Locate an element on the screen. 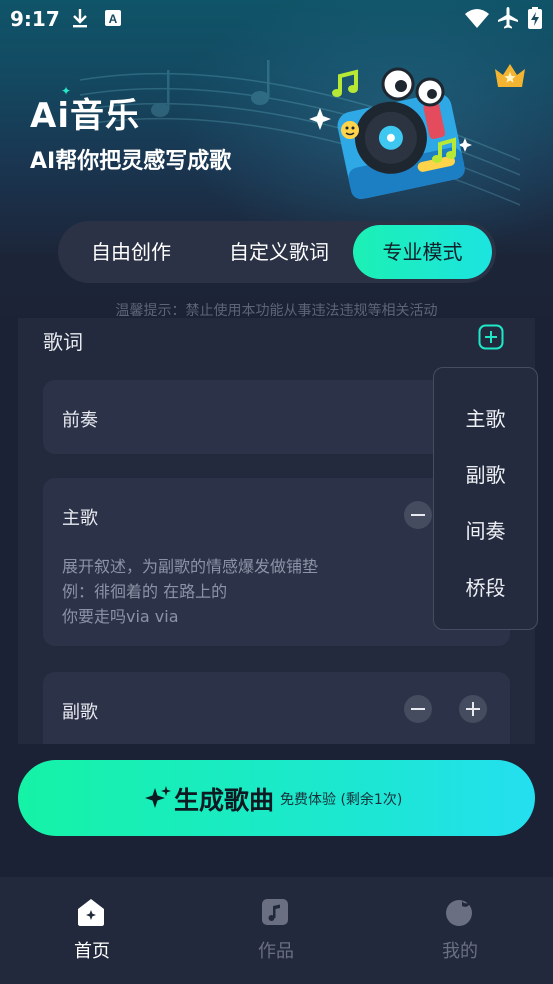 Image resolution: width=553 pixels, height=984 pixels. section-label-verse: 主歌 is located at coordinates (80, 518).